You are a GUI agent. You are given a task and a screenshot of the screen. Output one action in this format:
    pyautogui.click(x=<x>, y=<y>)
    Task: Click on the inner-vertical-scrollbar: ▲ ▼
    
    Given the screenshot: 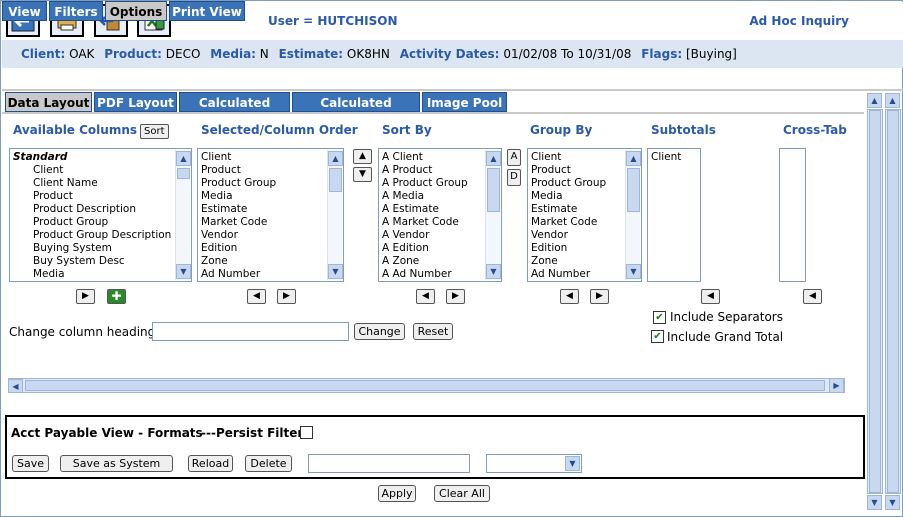 What is the action you would take?
    pyautogui.click(x=875, y=301)
    